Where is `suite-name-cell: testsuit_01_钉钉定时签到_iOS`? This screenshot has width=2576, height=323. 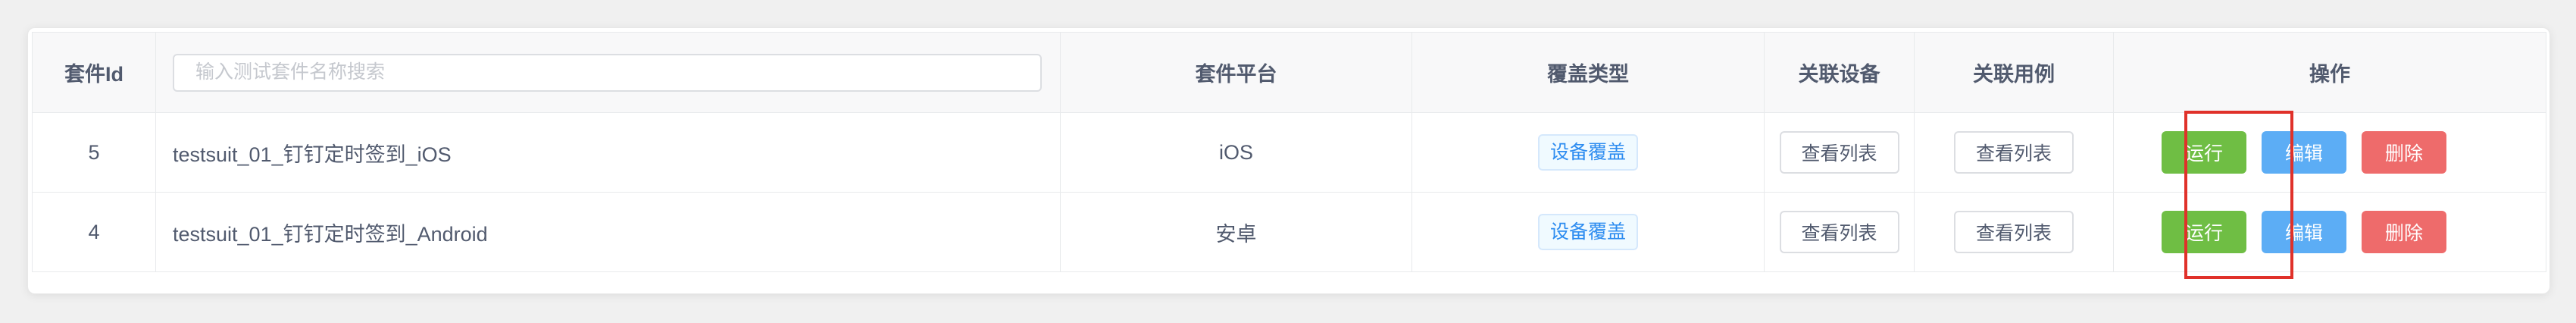 suite-name-cell: testsuit_01_钉钉定时签到_iOS is located at coordinates (608, 152).